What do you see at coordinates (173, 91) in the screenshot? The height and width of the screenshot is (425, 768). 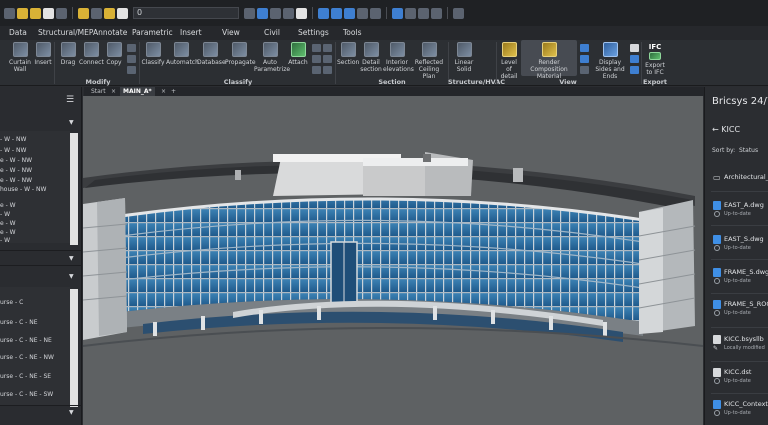 I see `add-tab-button: +` at bounding box center [173, 91].